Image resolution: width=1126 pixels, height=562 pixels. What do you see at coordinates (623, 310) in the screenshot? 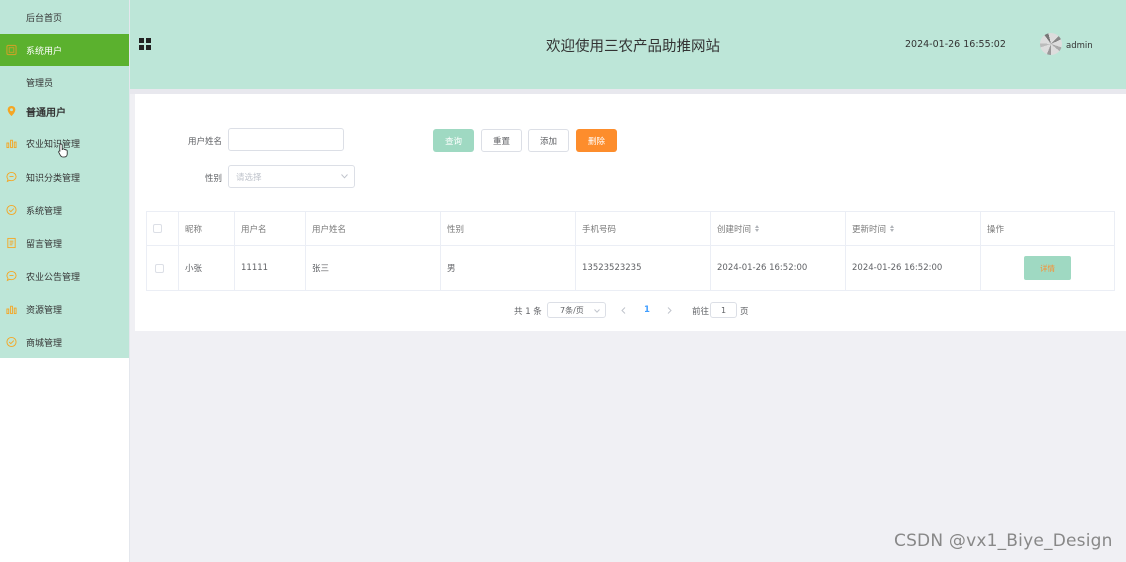
I see `prev-page-icon` at bounding box center [623, 310].